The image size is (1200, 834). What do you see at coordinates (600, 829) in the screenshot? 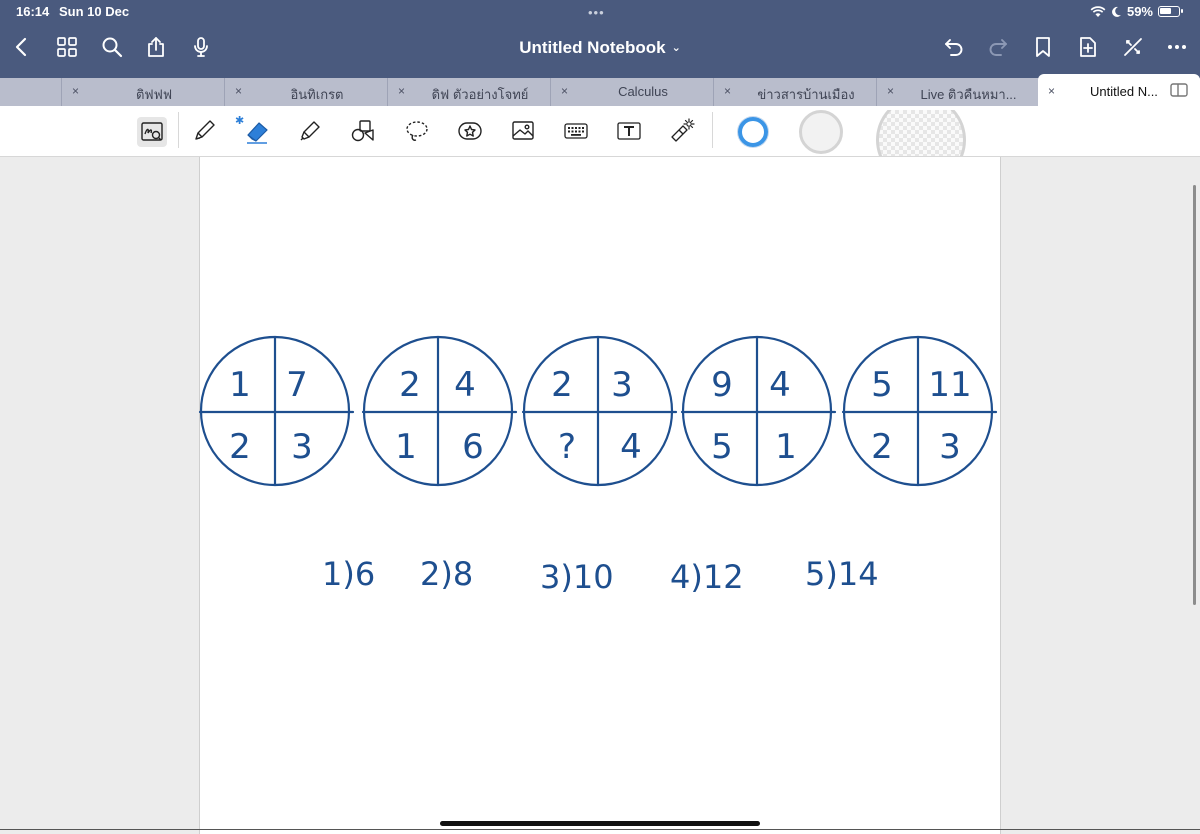
I see `bottom-divider` at bounding box center [600, 829].